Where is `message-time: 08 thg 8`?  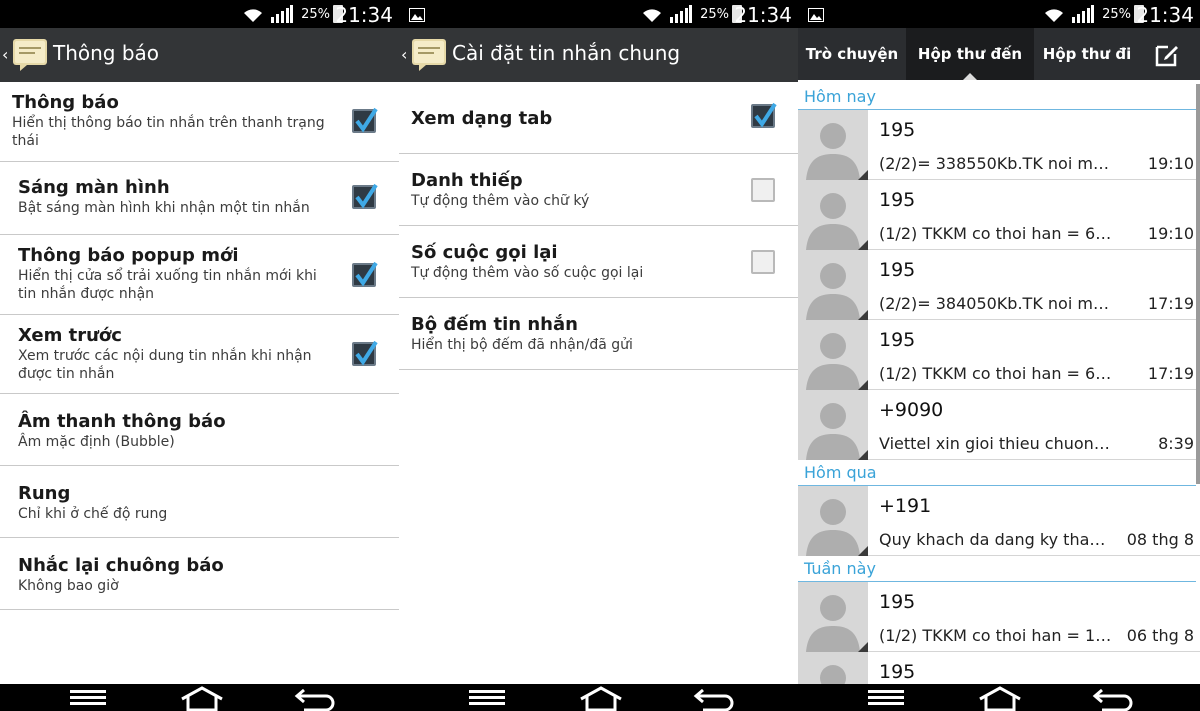
message-time: 08 thg 8 is located at coordinates (1160, 539).